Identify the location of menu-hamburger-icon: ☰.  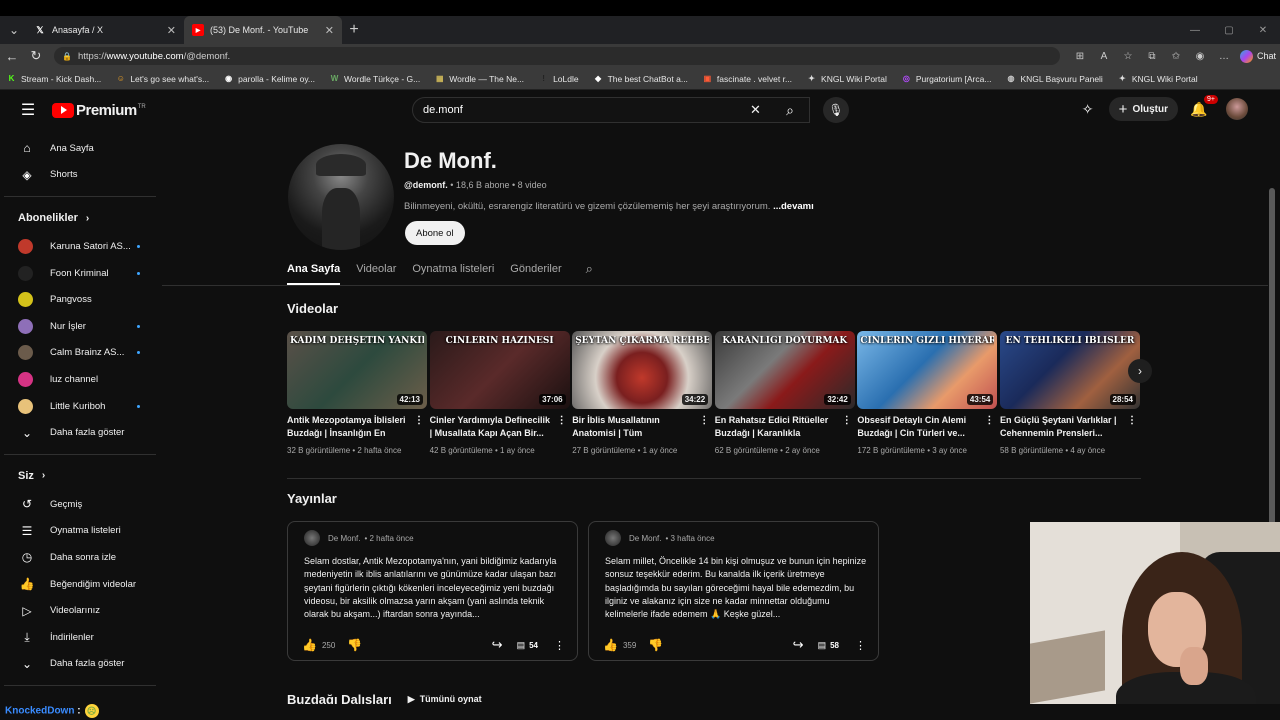
(28, 110).